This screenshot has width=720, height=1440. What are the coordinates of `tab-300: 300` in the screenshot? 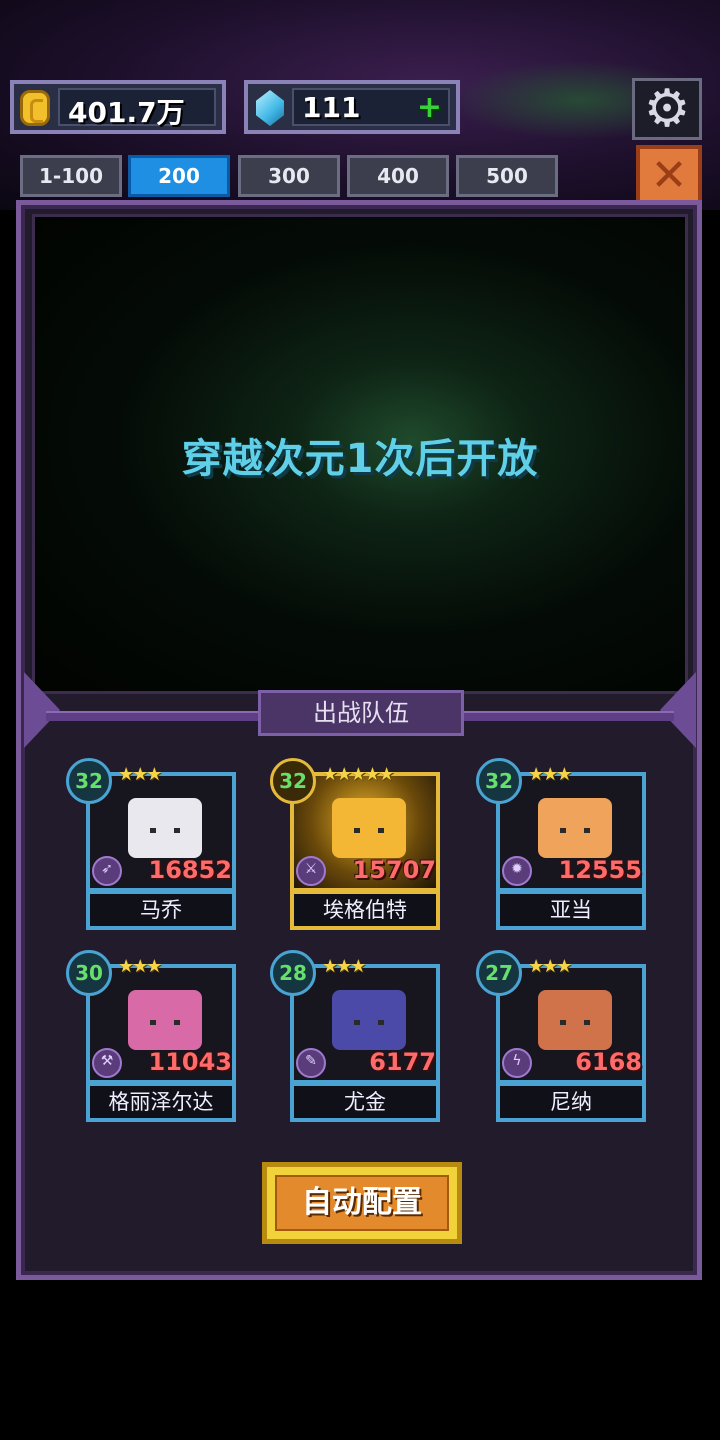 It's located at (289, 176).